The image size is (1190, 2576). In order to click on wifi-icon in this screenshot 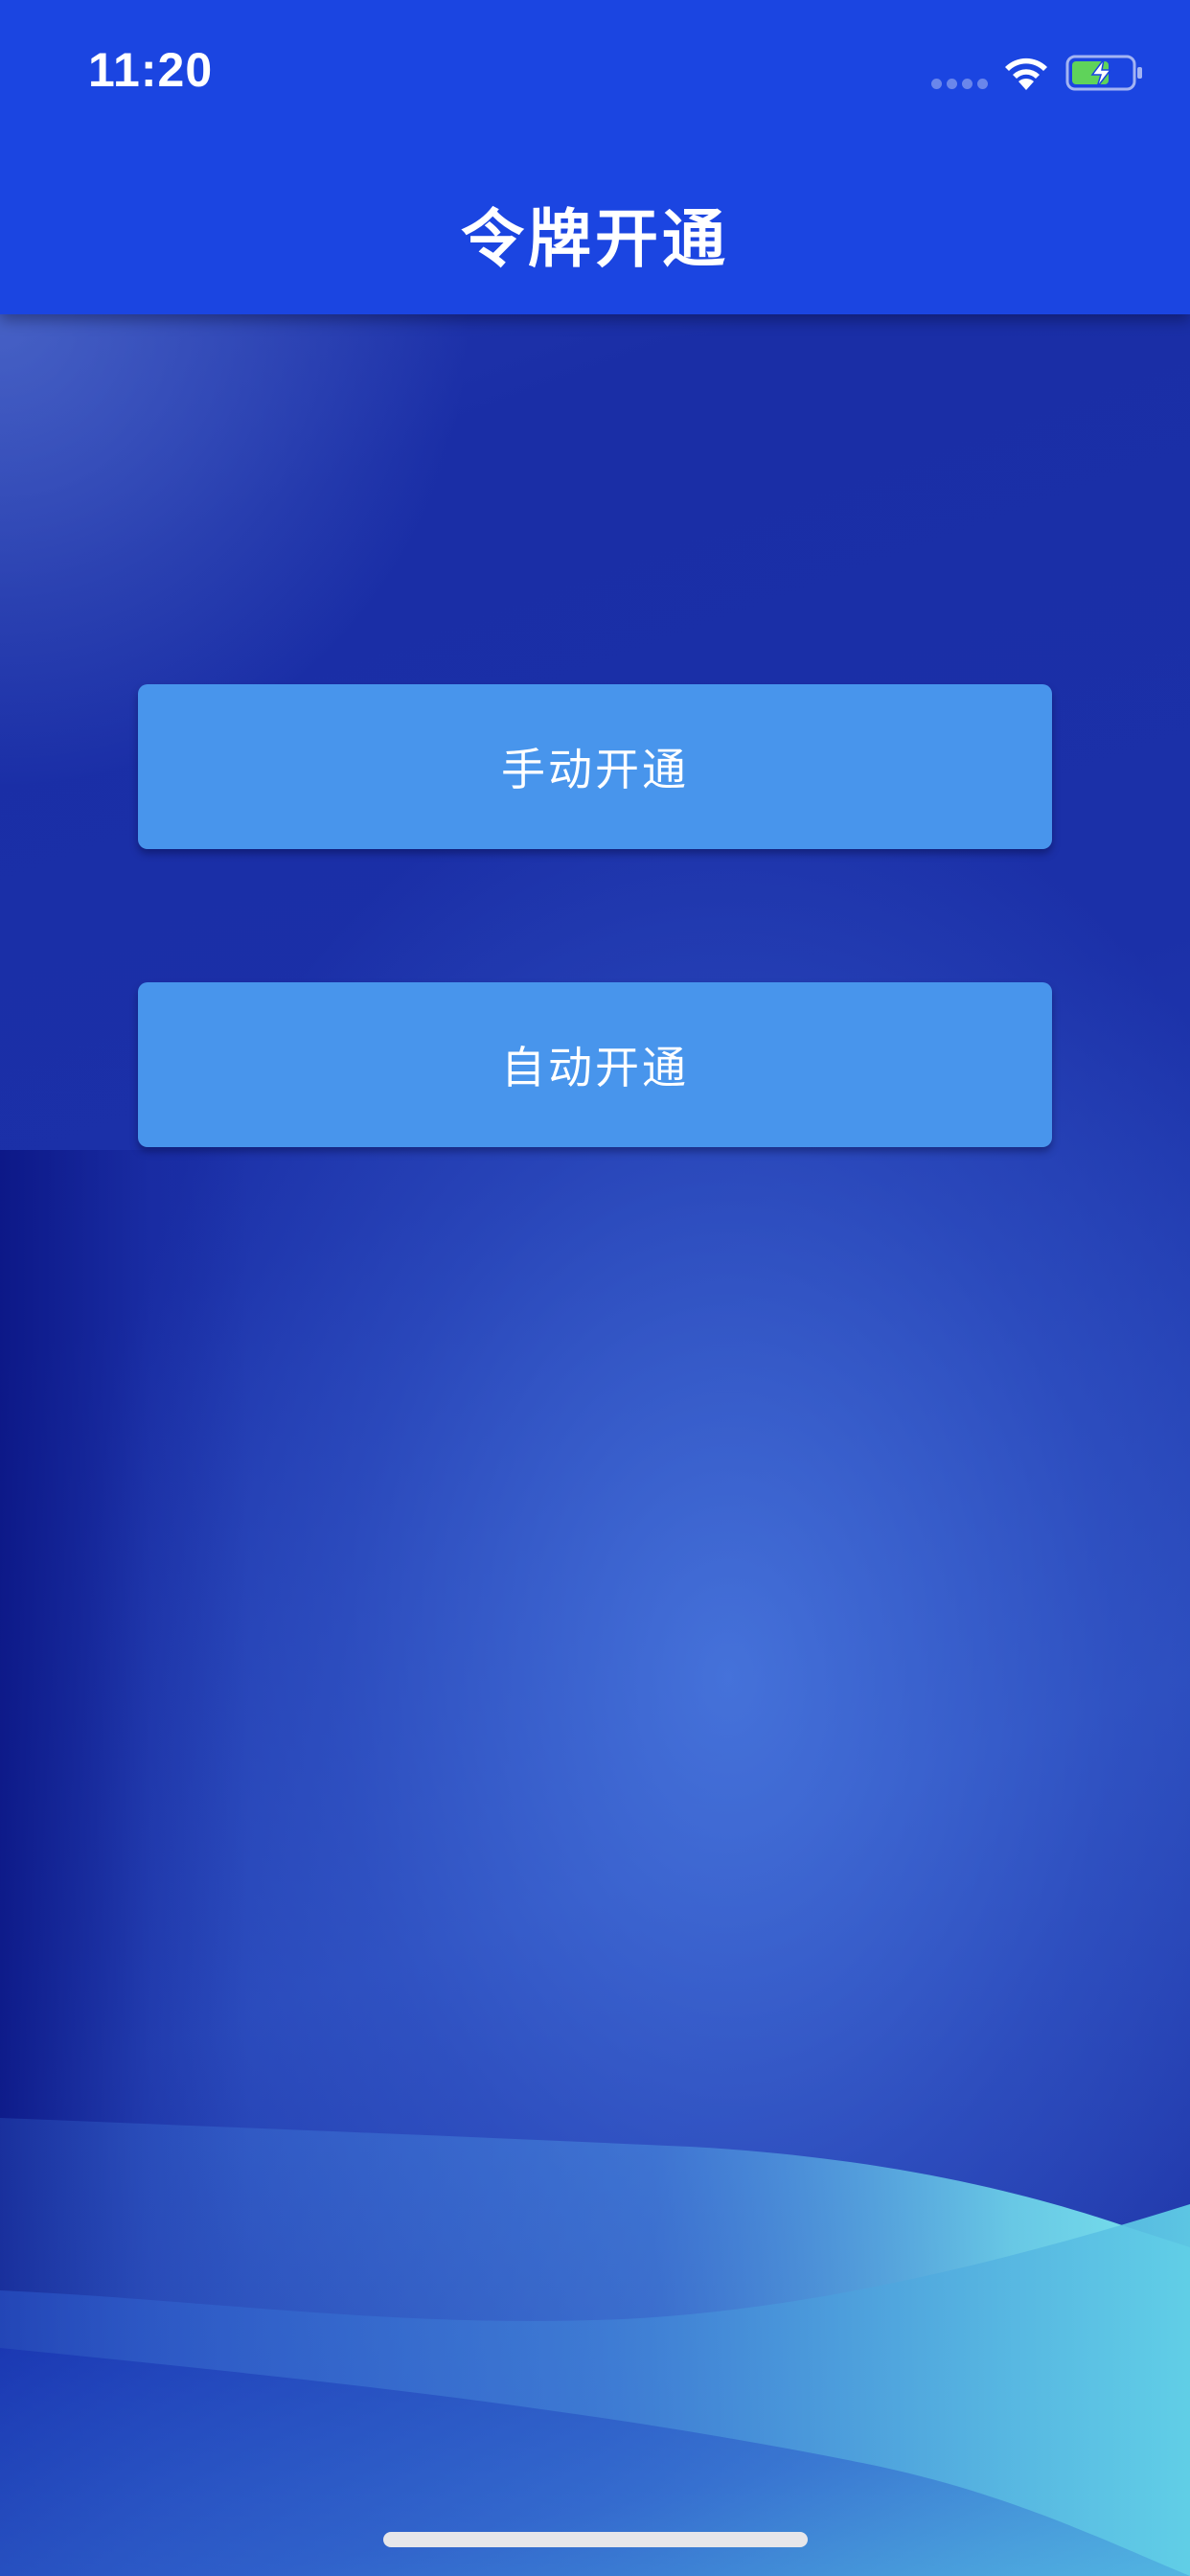, I will do `click(1026, 74)`.